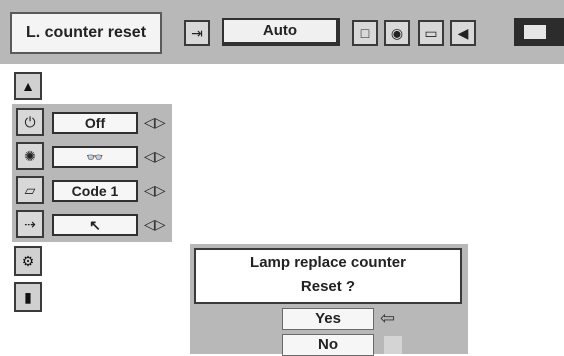 The image size is (564, 356). Describe the element at coordinates (30, 156) in the screenshot. I see `lamp-icon: ✺` at that location.